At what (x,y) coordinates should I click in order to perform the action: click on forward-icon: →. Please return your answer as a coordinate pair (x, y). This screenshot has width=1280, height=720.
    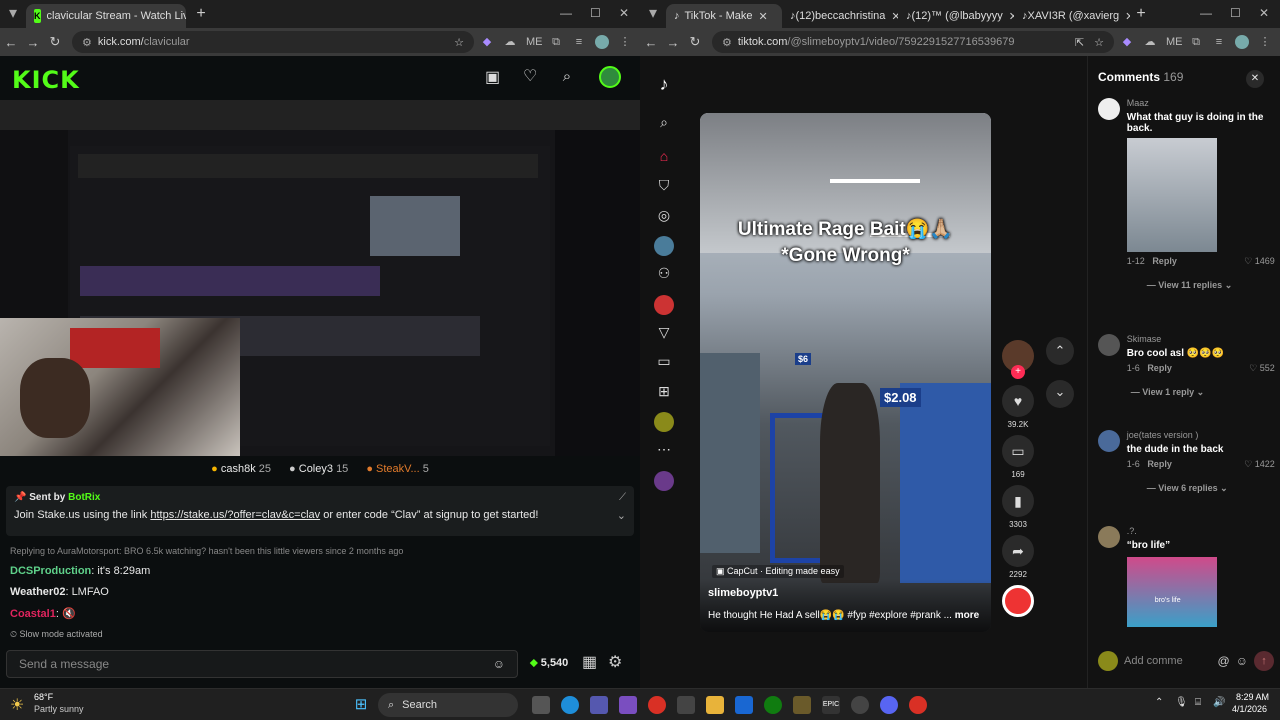
    Looking at the image, I should click on (33, 42).